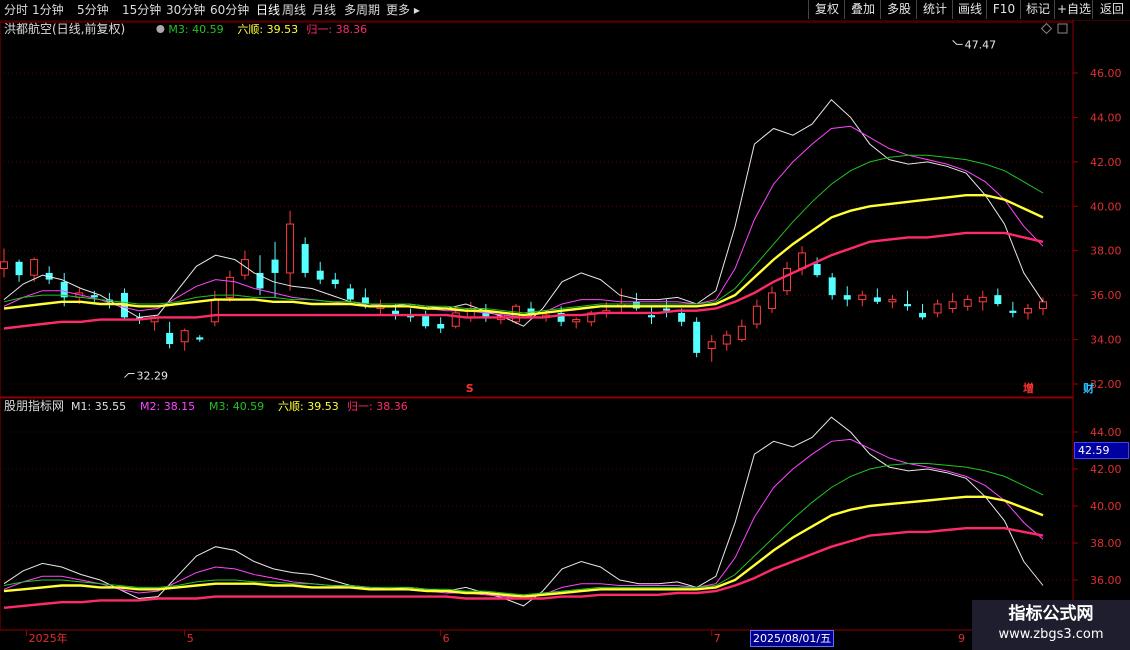 This screenshot has height=650, width=1130. What do you see at coordinates (1106, 384) in the screenshot?
I see `main-ytick-label: 32.00` at bounding box center [1106, 384].